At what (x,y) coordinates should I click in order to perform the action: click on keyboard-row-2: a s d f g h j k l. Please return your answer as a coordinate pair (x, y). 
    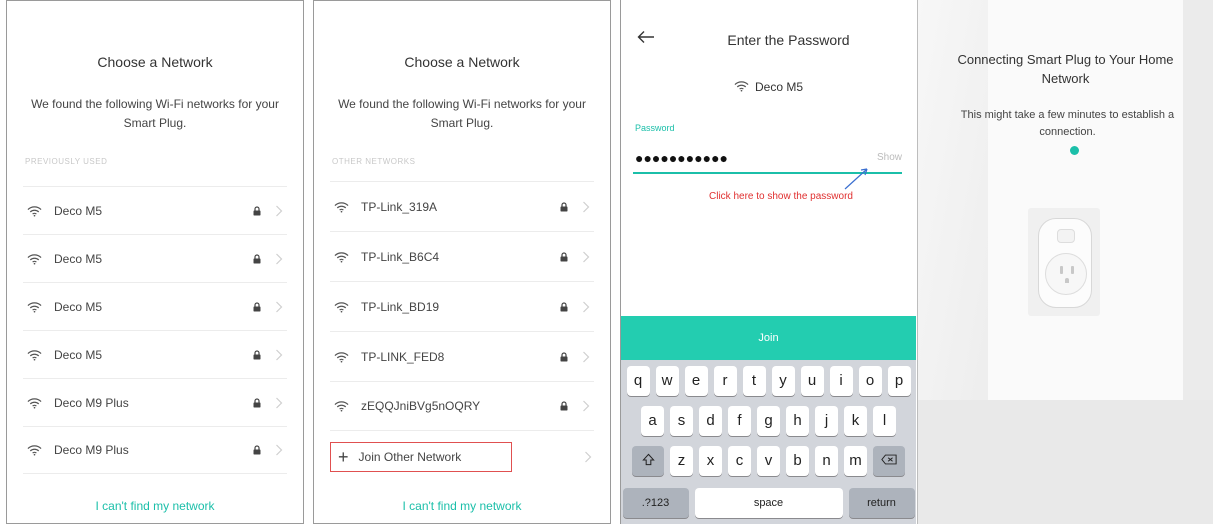
    Looking at the image, I should click on (768, 421).